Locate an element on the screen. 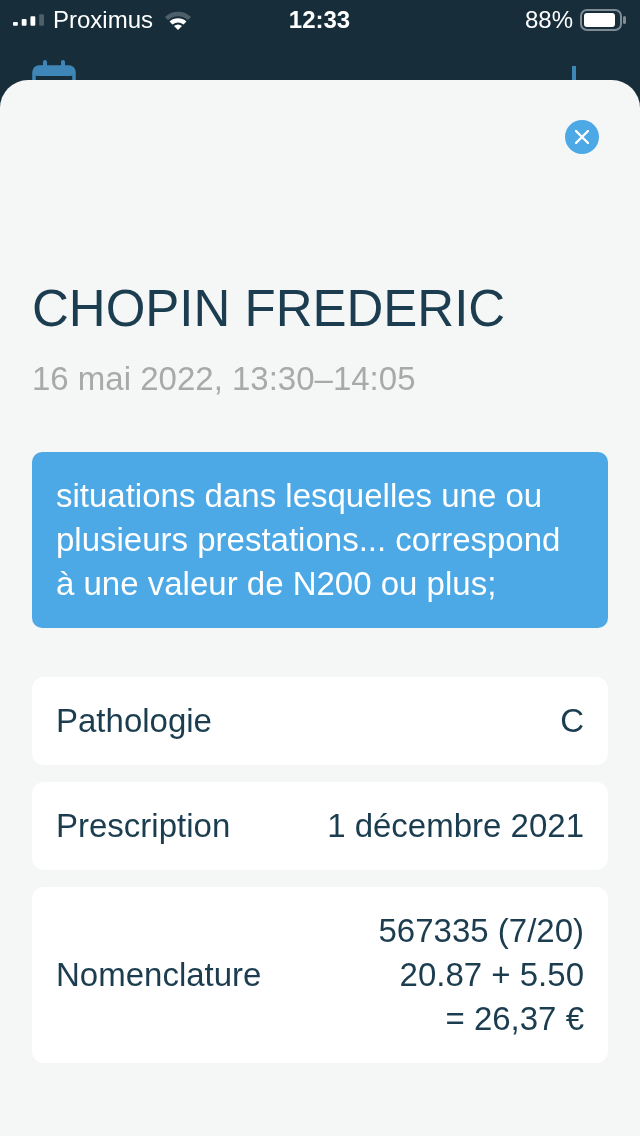 The image size is (640, 1136). battery-percent: 88% is located at coordinates (548, 20).